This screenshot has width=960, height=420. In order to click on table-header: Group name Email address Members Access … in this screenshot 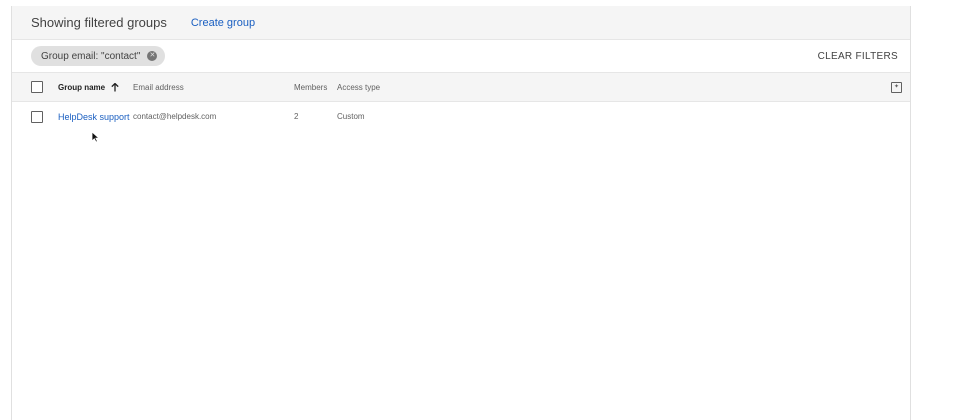, I will do `click(461, 87)`.